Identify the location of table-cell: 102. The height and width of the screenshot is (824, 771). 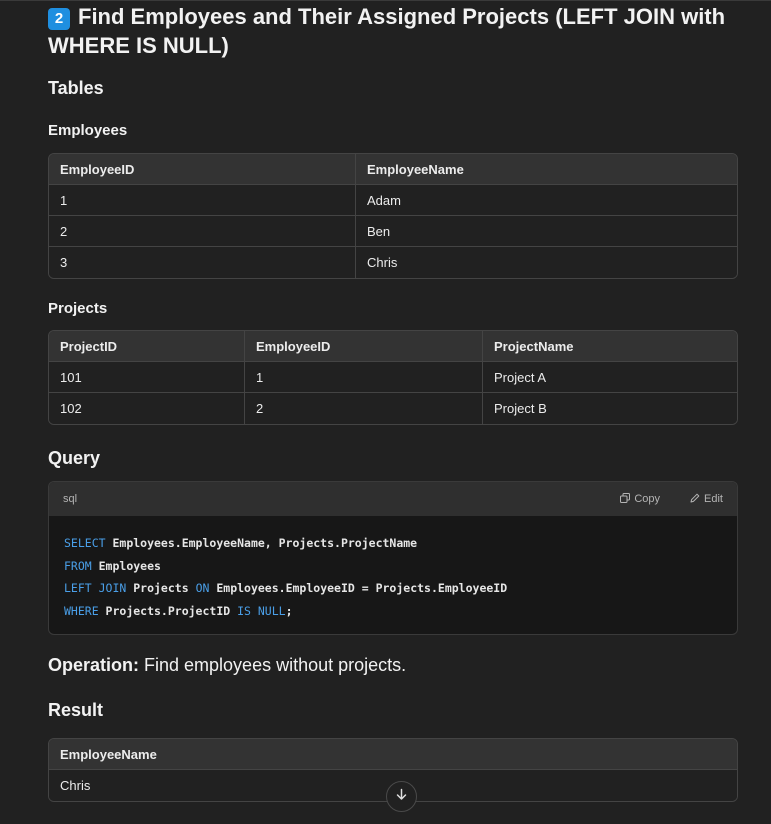
(147, 408).